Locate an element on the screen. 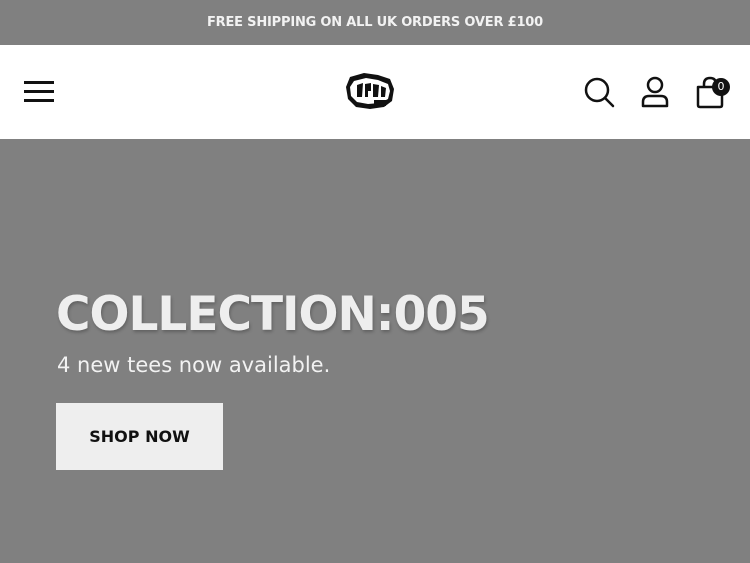 Image resolution: width=750 pixels, height=563 pixels. hero-subtitle: 4 new tees now available. is located at coordinates (194, 365).